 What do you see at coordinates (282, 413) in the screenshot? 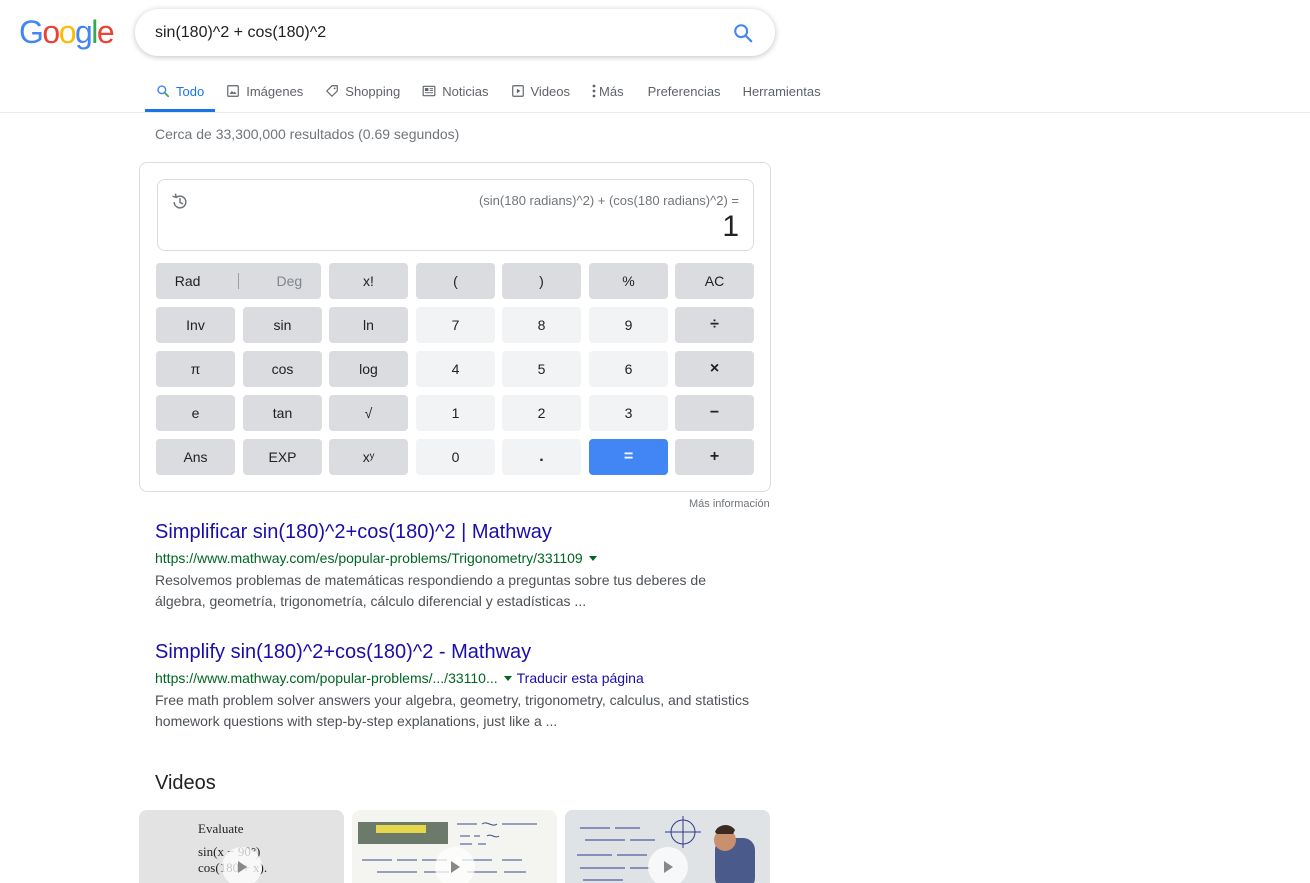
I see `tan-button: tan` at bounding box center [282, 413].